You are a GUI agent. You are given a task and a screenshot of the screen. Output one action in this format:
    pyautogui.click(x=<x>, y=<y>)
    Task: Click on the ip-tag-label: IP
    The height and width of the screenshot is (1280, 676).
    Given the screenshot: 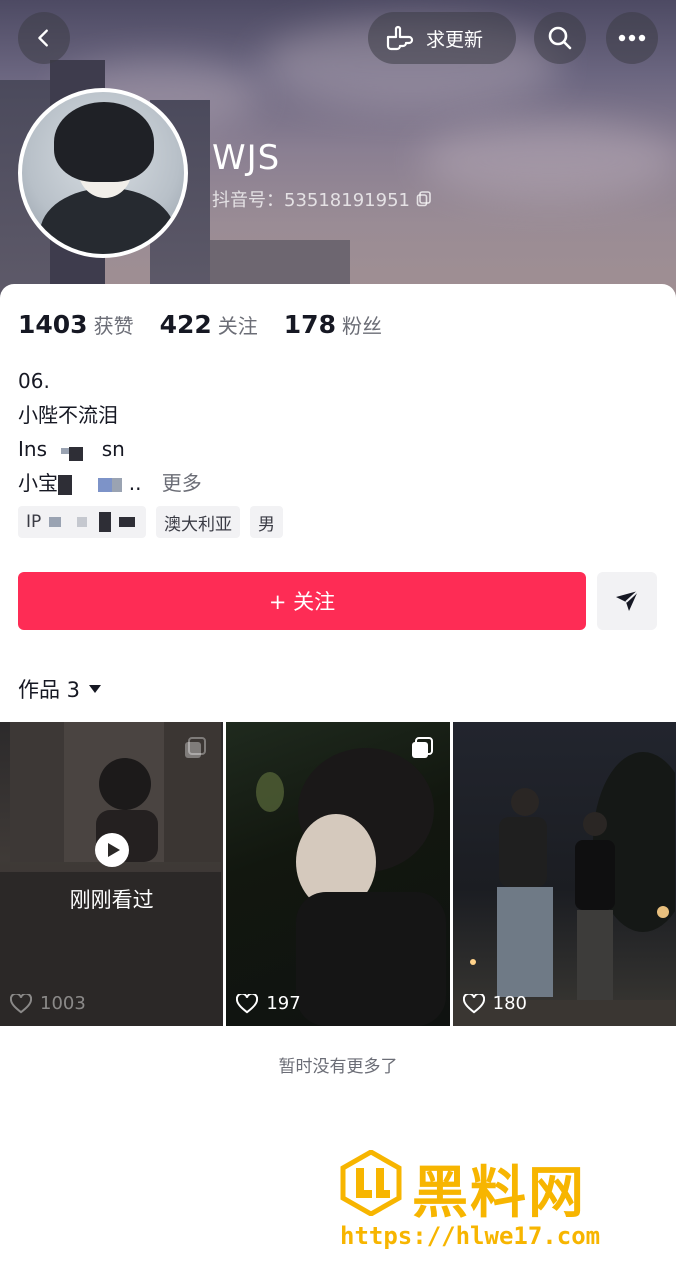 What is the action you would take?
    pyautogui.click(x=34, y=522)
    